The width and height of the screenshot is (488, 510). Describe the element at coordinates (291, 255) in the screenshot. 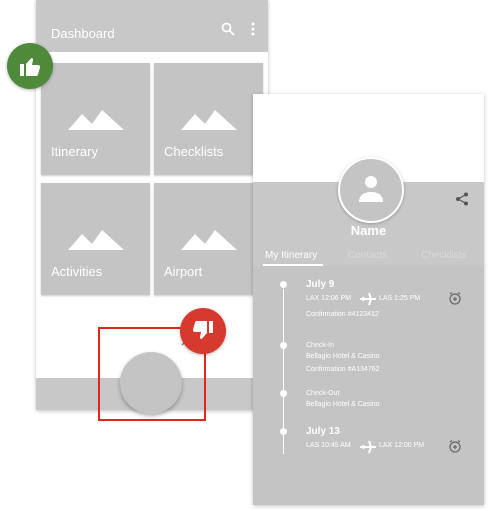

I see `tab-my-itinerary: My Itinerary` at that location.